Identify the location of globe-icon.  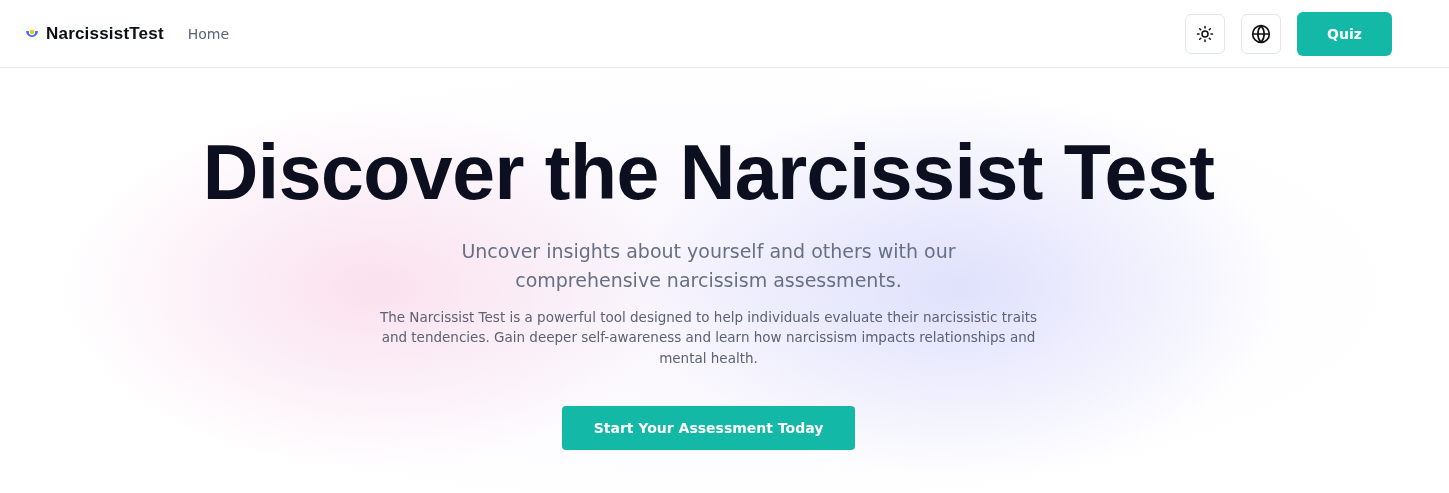
(1261, 33).